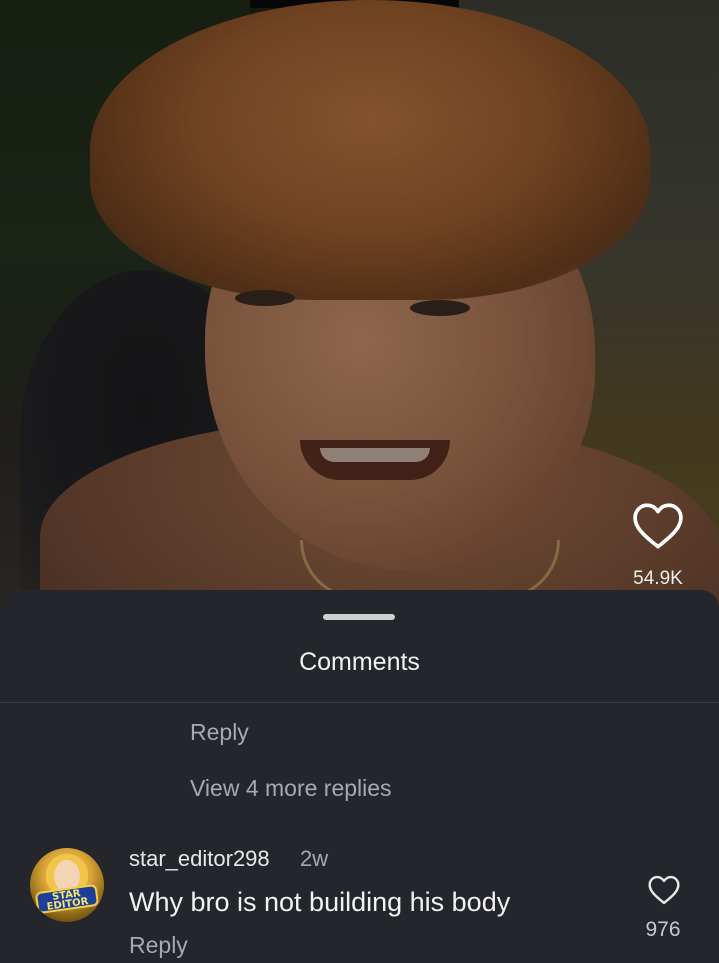  I want to click on video-like-button, so click(658, 526).